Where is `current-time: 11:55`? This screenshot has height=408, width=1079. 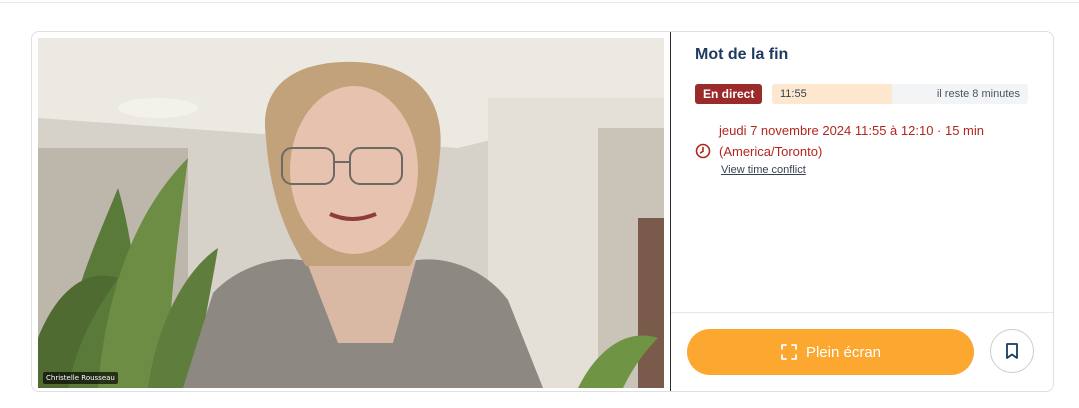 current-time: 11:55 is located at coordinates (793, 94).